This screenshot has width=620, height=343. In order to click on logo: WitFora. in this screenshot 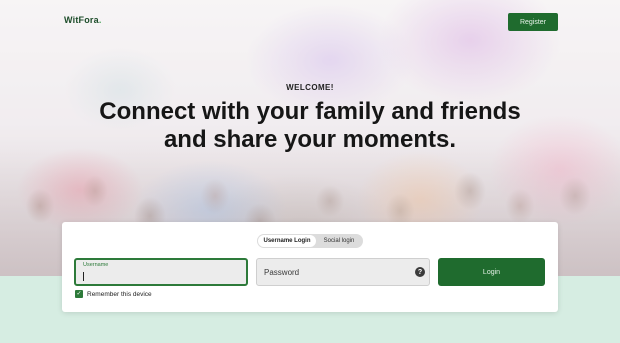, I will do `click(83, 20)`.